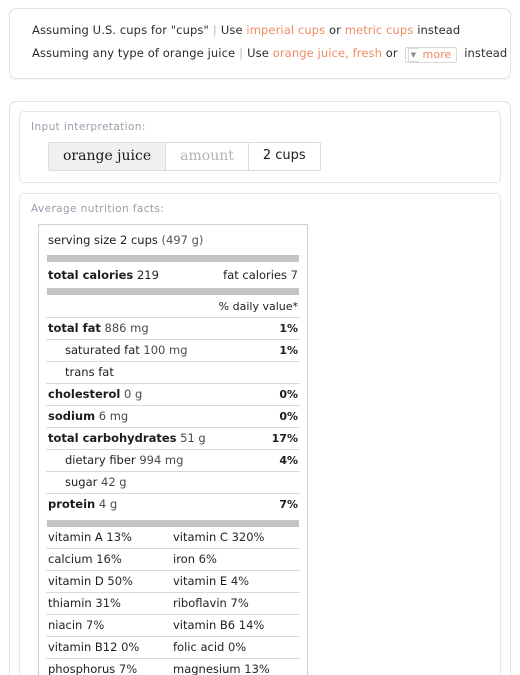 The height and width of the screenshot is (675, 520). I want to click on micronutrient-value: 4%, so click(240, 581).